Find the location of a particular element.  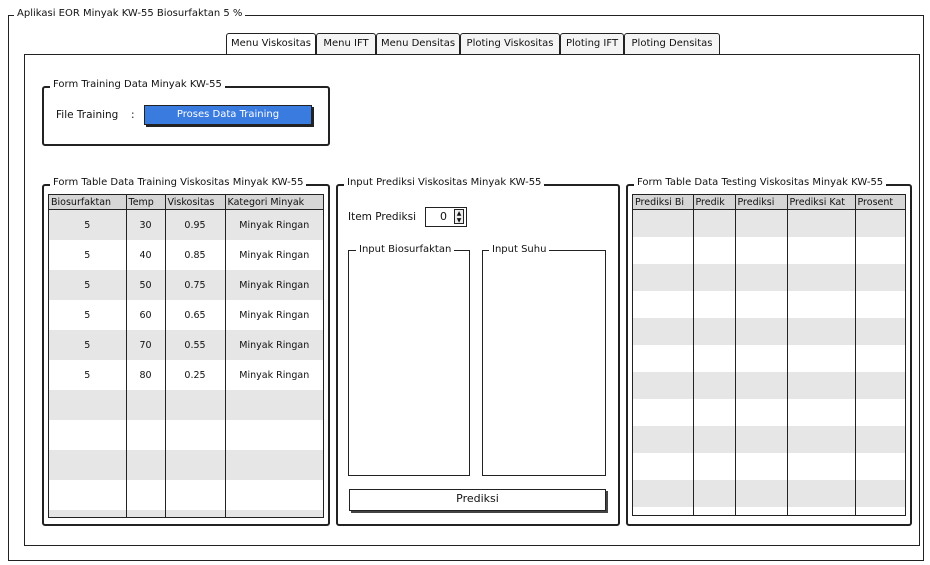

table-row: 5 50 0.75 Minyak Ringan is located at coordinates (186, 285).